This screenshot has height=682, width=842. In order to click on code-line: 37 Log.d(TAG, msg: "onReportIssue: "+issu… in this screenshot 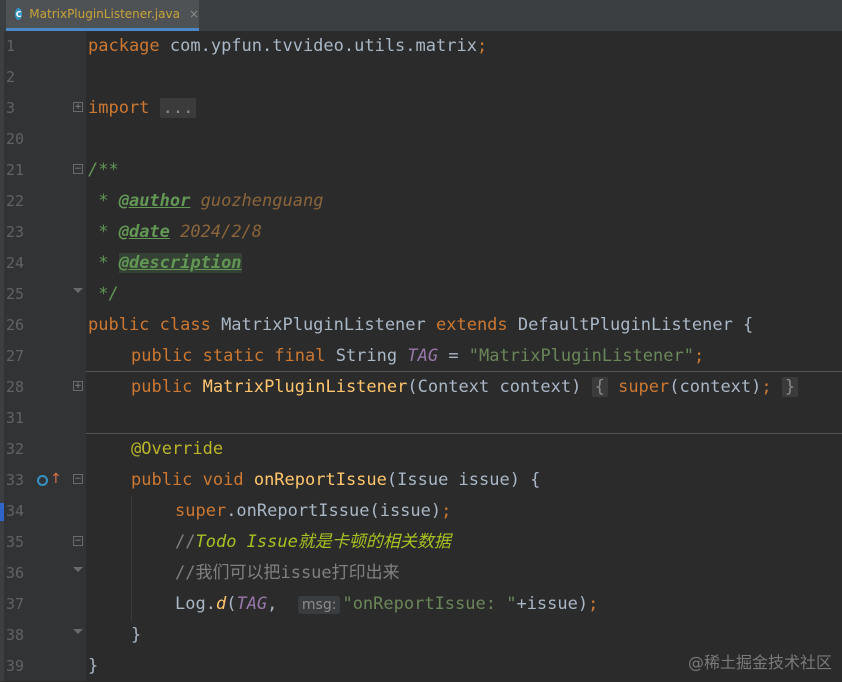, I will do `click(421, 604)`.